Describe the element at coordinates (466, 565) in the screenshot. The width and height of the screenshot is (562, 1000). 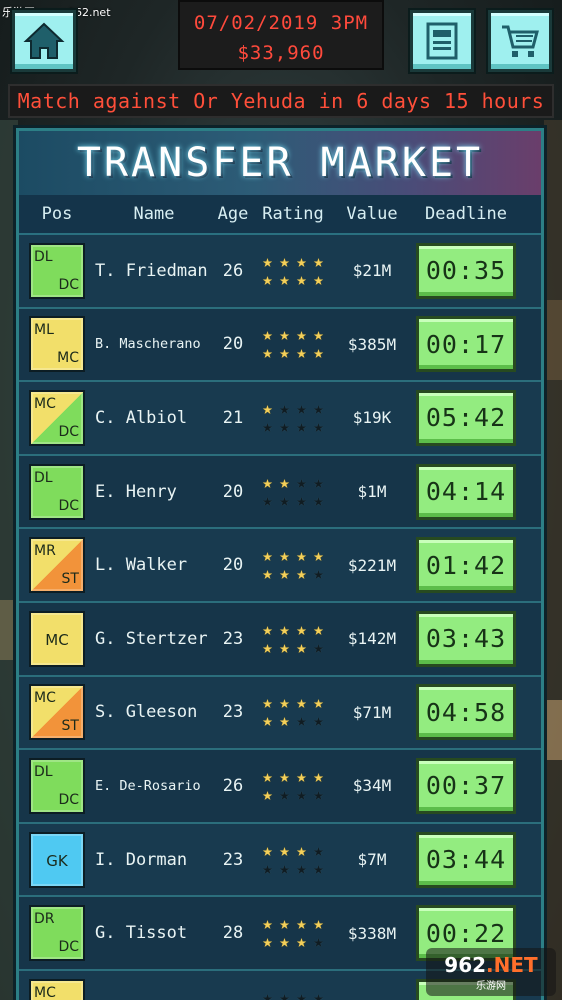
I see `deadline-timer-button: 01:42` at that location.